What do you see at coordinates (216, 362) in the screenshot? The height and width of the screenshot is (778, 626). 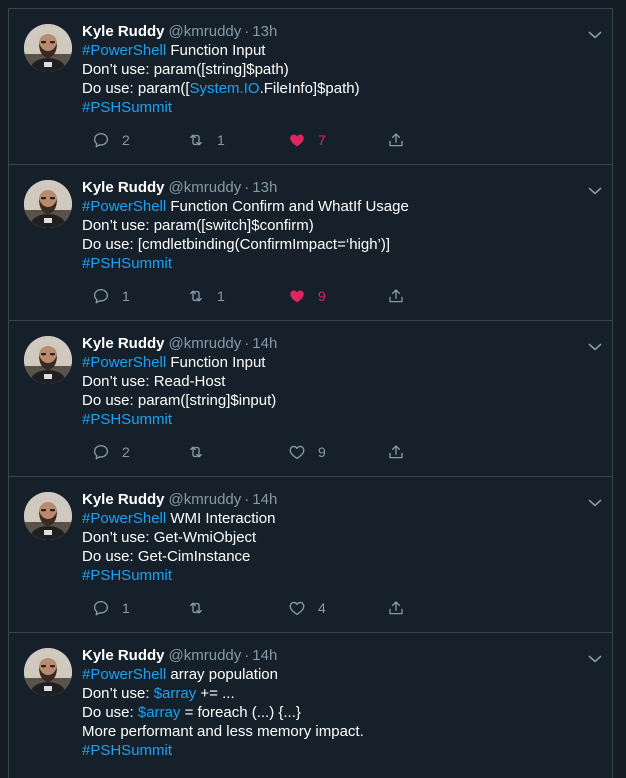 I see `tweet-text: Function Input` at bounding box center [216, 362].